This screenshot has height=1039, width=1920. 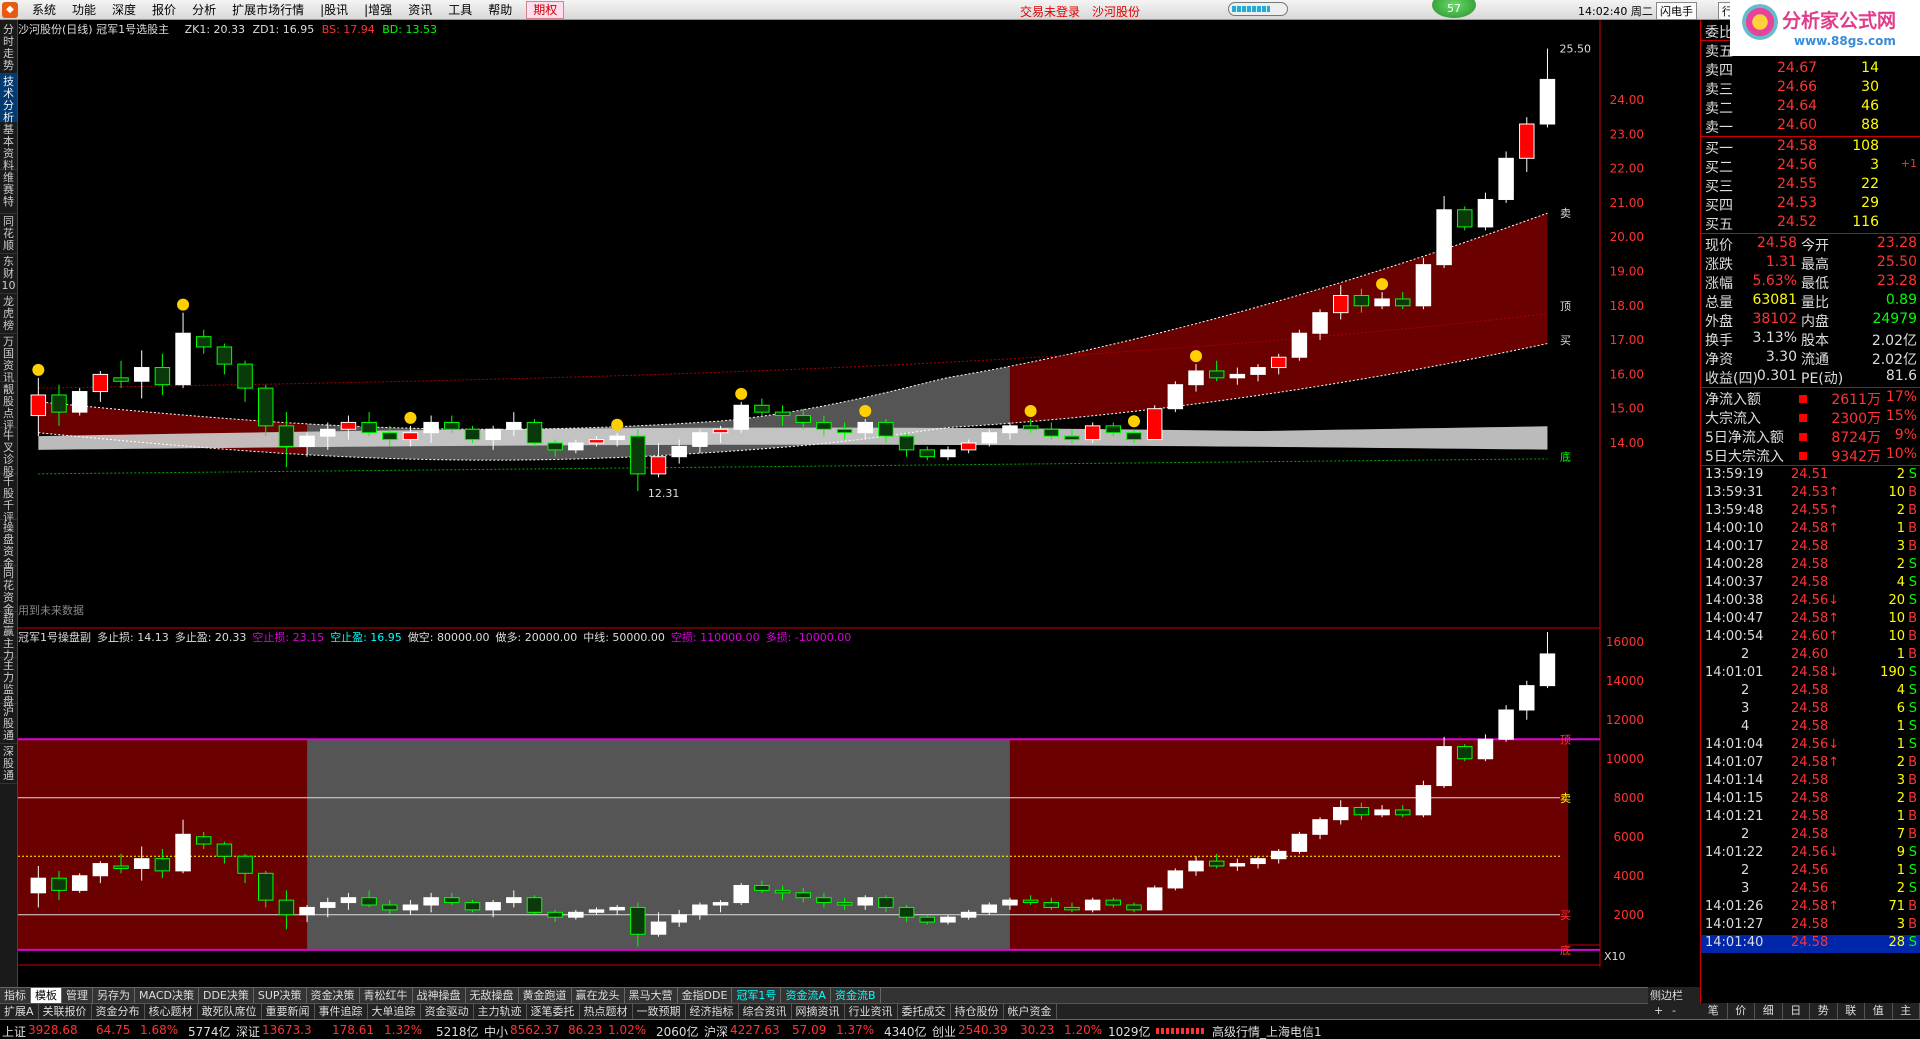 What do you see at coordinates (8, 683) in the screenshot?
I see `nav-tab-14: 主力监盘` at bounding box center [8, 683].